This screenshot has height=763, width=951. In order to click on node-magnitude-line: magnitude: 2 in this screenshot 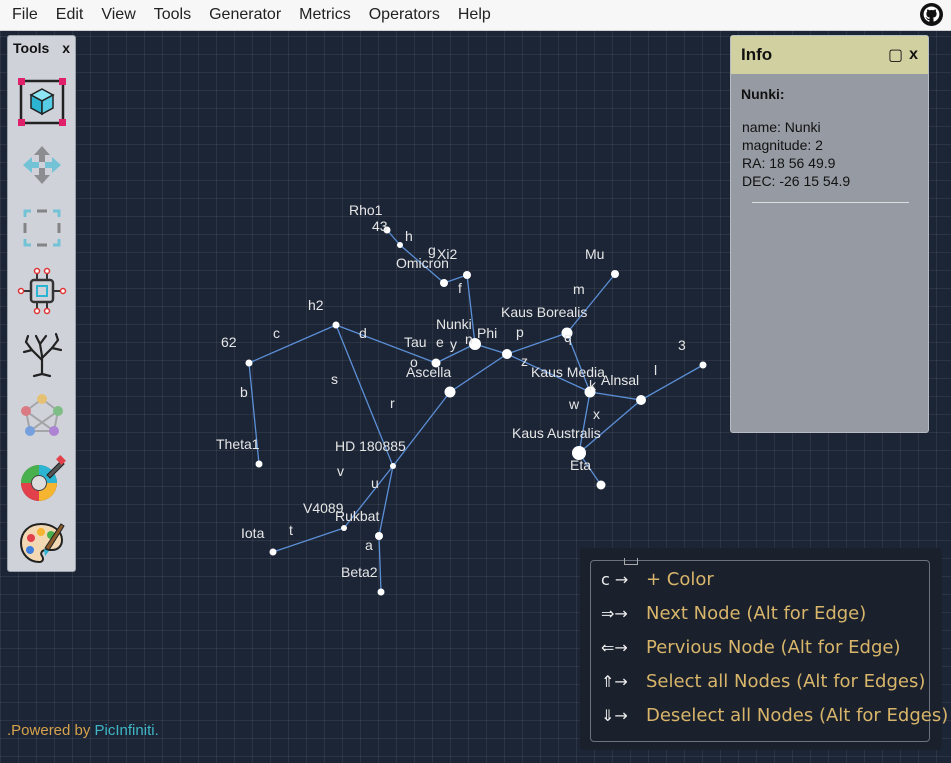, I will do `click(782, 145)`.